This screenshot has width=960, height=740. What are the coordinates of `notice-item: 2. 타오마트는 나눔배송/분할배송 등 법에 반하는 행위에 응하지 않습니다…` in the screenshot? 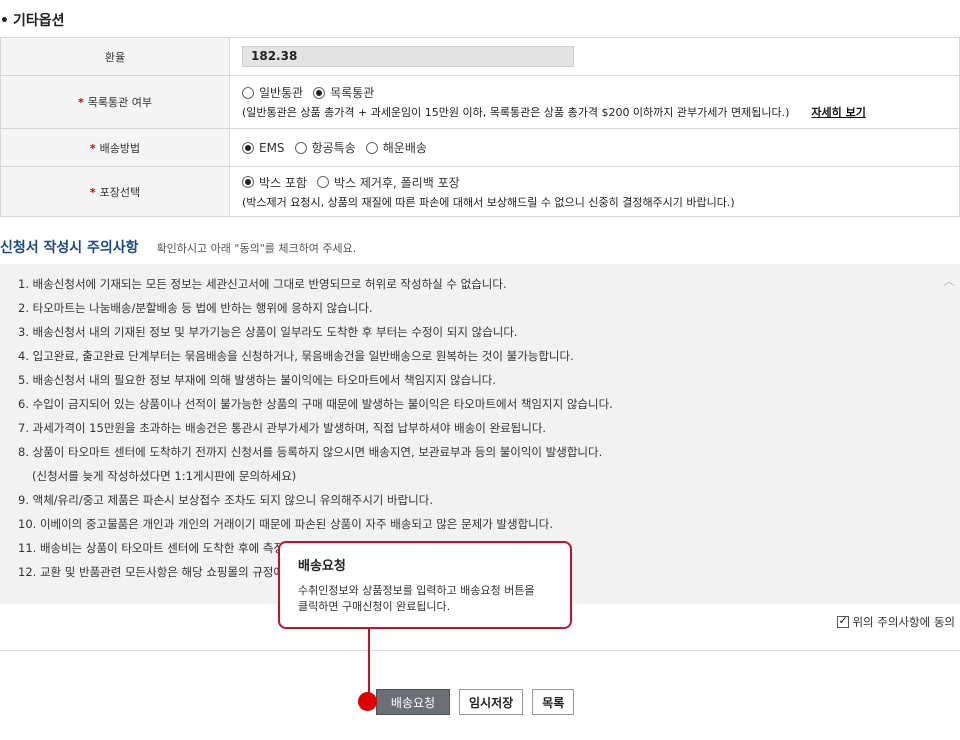 It's located at (195, 308).